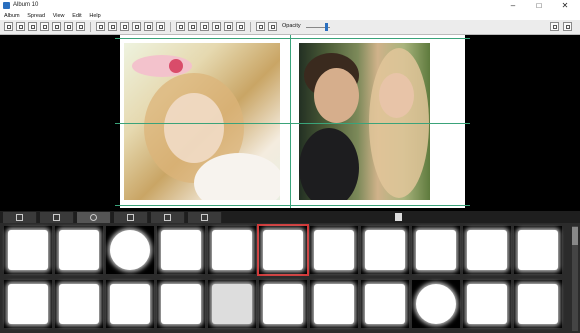 The height and width of the screenshot is (333, 580). I want to click on tab-masks, so click(94, 217).